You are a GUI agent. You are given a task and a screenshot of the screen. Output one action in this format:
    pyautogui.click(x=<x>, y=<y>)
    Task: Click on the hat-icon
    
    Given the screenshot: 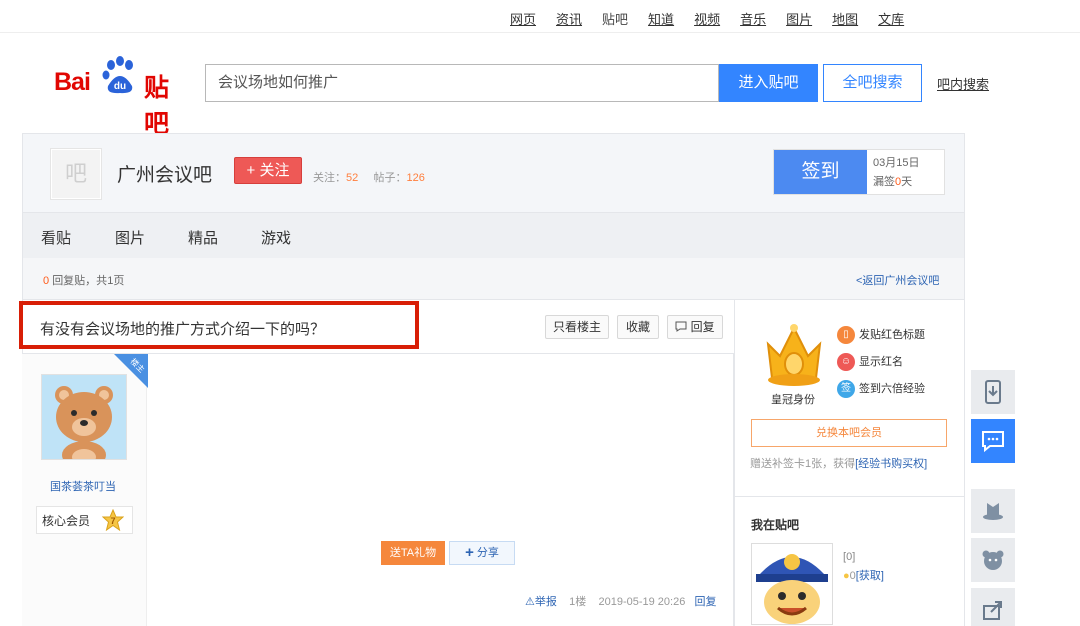 What is the action you would take?
    pyautogui.click(x=993, y=511)
    